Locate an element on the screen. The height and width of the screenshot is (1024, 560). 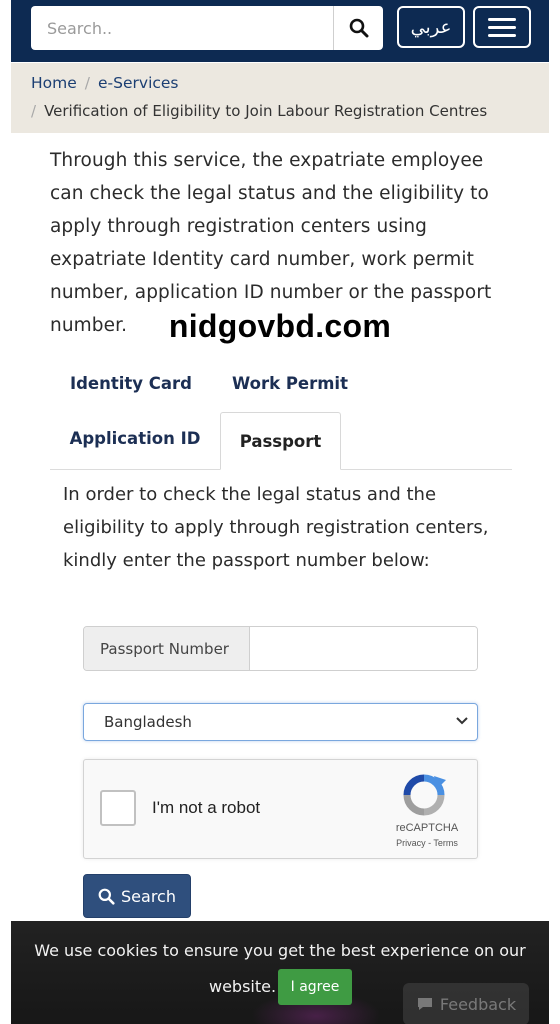
feedback-button: Feedback is located at coordinates (466, 1003).